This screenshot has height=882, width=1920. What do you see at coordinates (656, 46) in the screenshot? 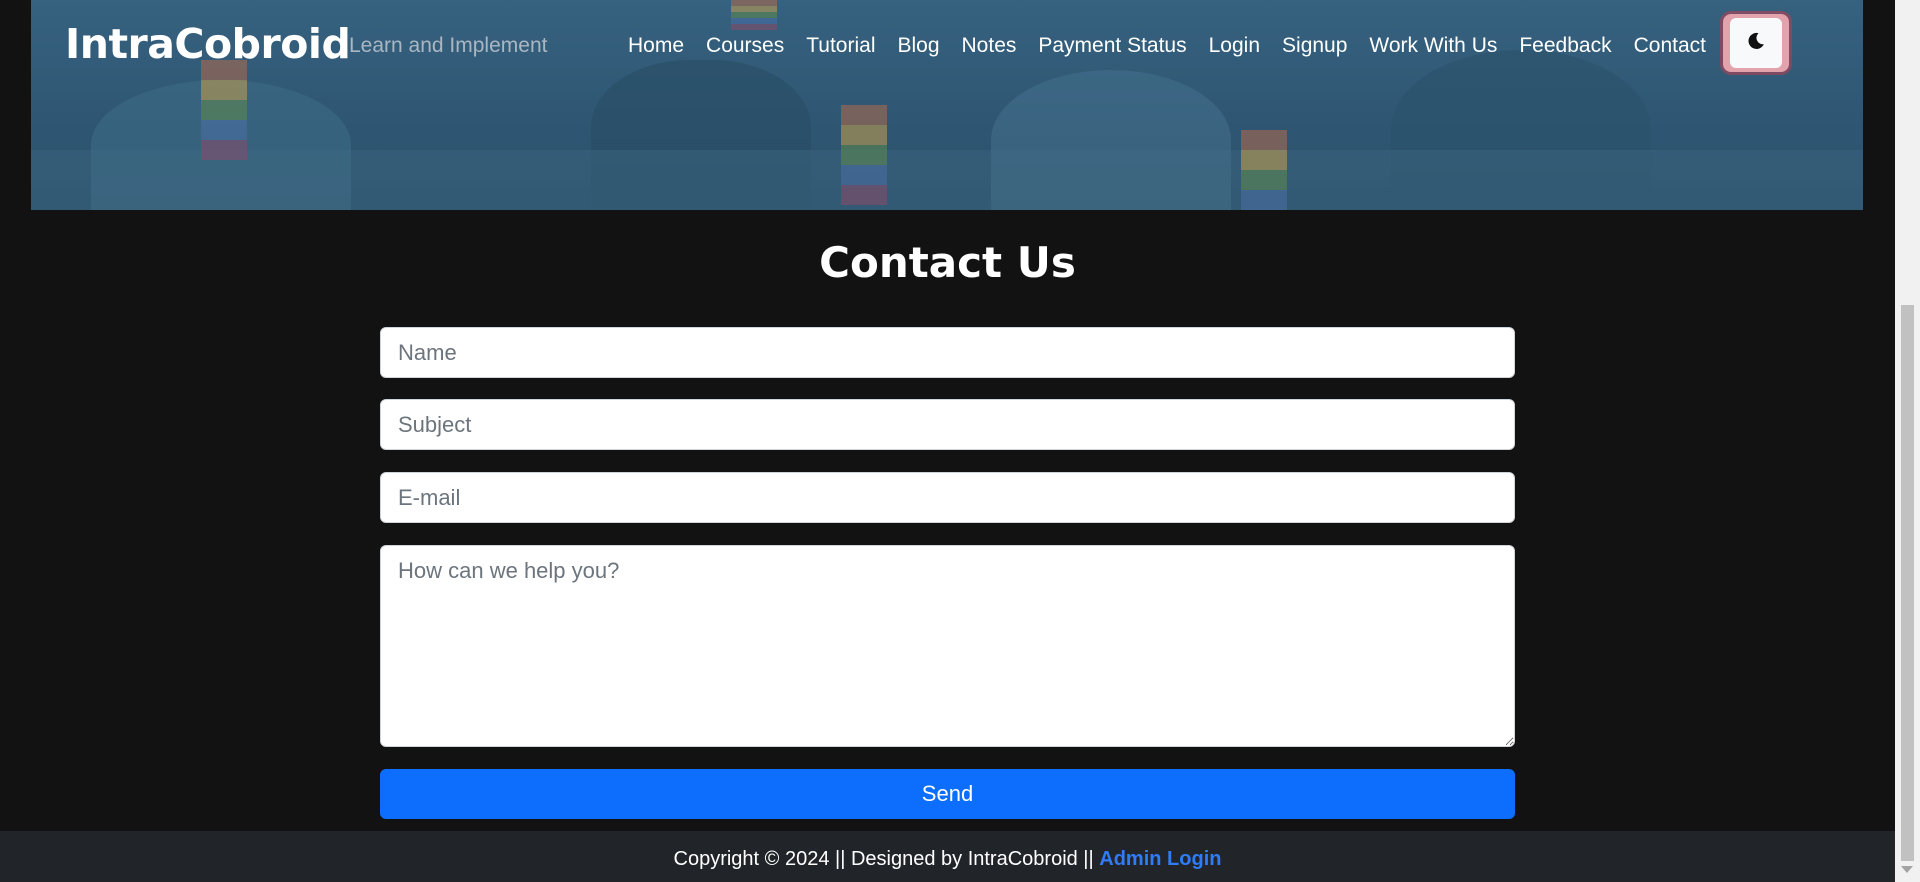
I see `nav-item-home: Home` at bounding box center [656, 46].